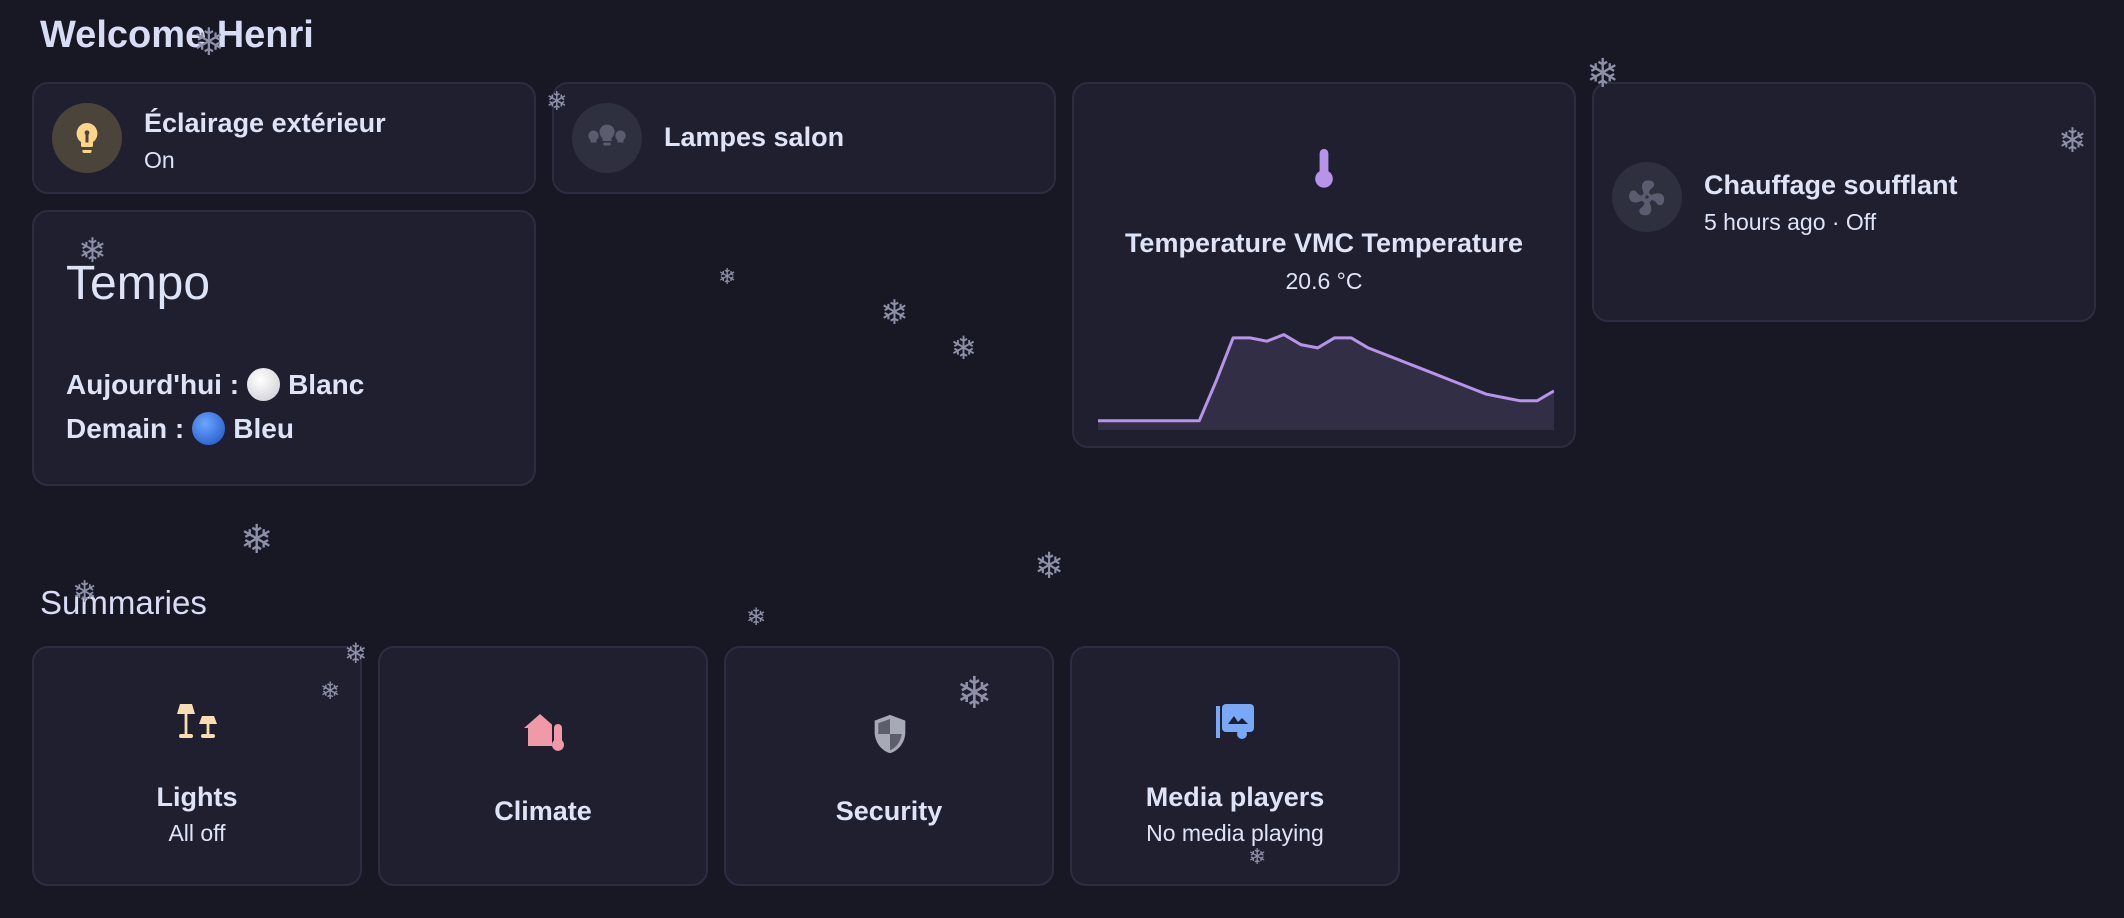  Describe the element at coordinates (326, 384) in the screenshot. I see `today-value: Blanc` at that location.